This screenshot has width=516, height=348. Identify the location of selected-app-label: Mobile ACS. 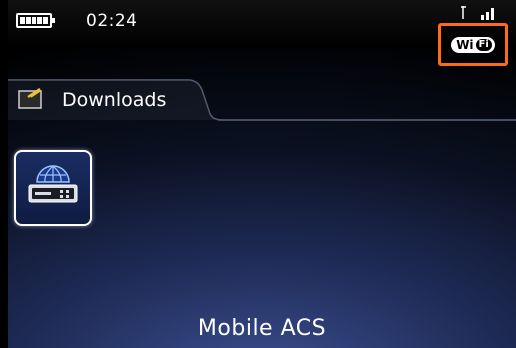
(262, 328).